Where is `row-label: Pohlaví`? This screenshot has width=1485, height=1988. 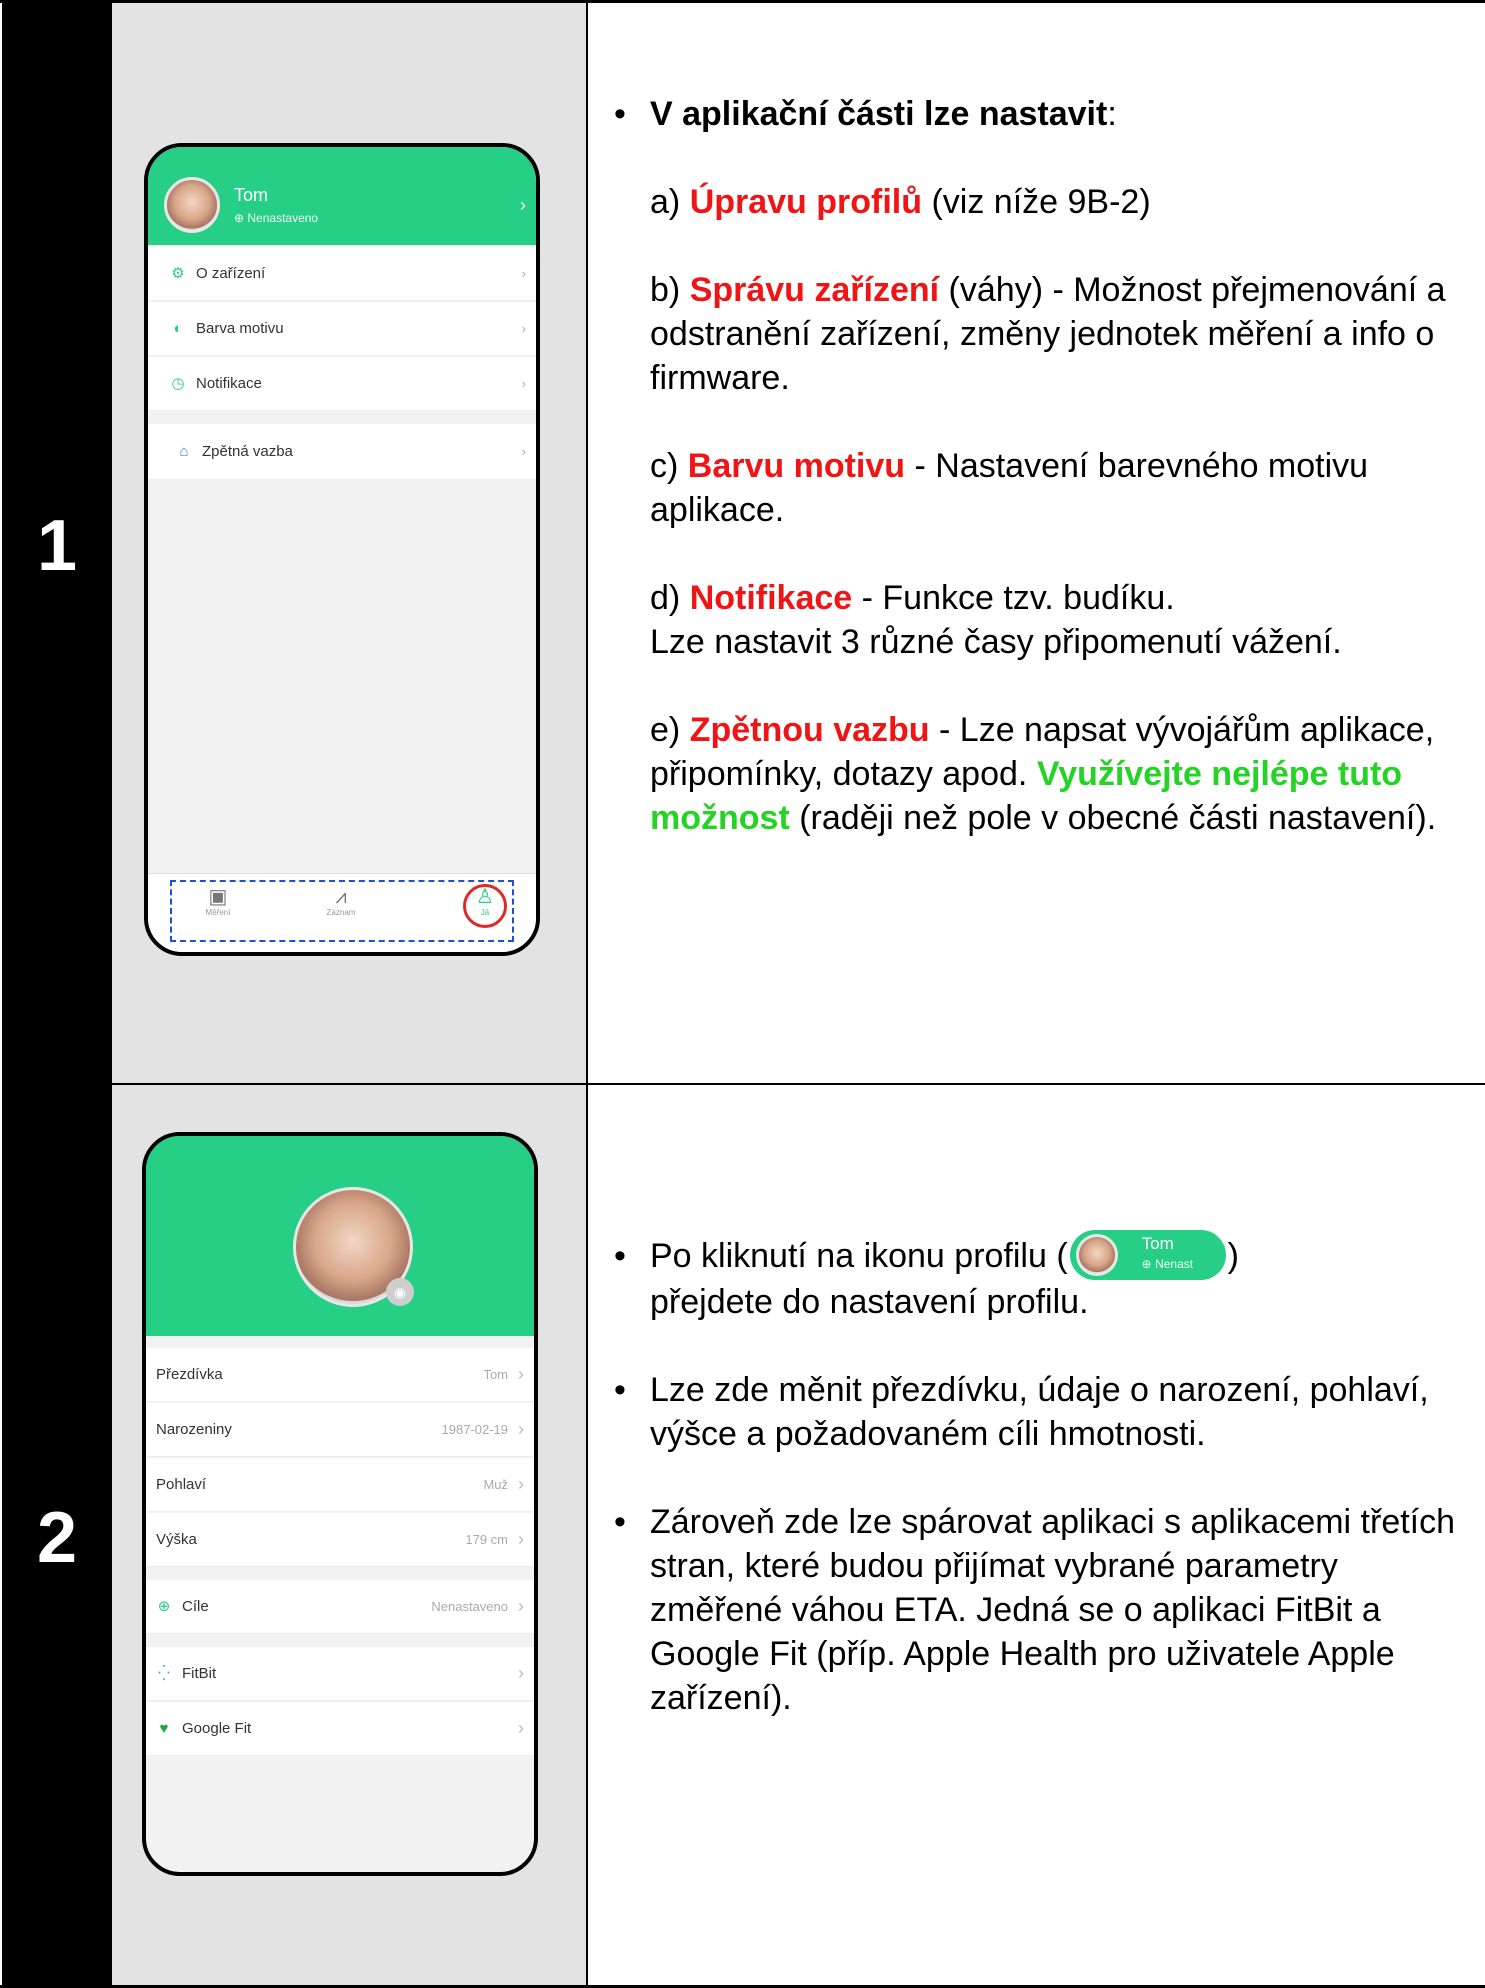 row-label: Pohlaví is located at coordinates (181, 1484).